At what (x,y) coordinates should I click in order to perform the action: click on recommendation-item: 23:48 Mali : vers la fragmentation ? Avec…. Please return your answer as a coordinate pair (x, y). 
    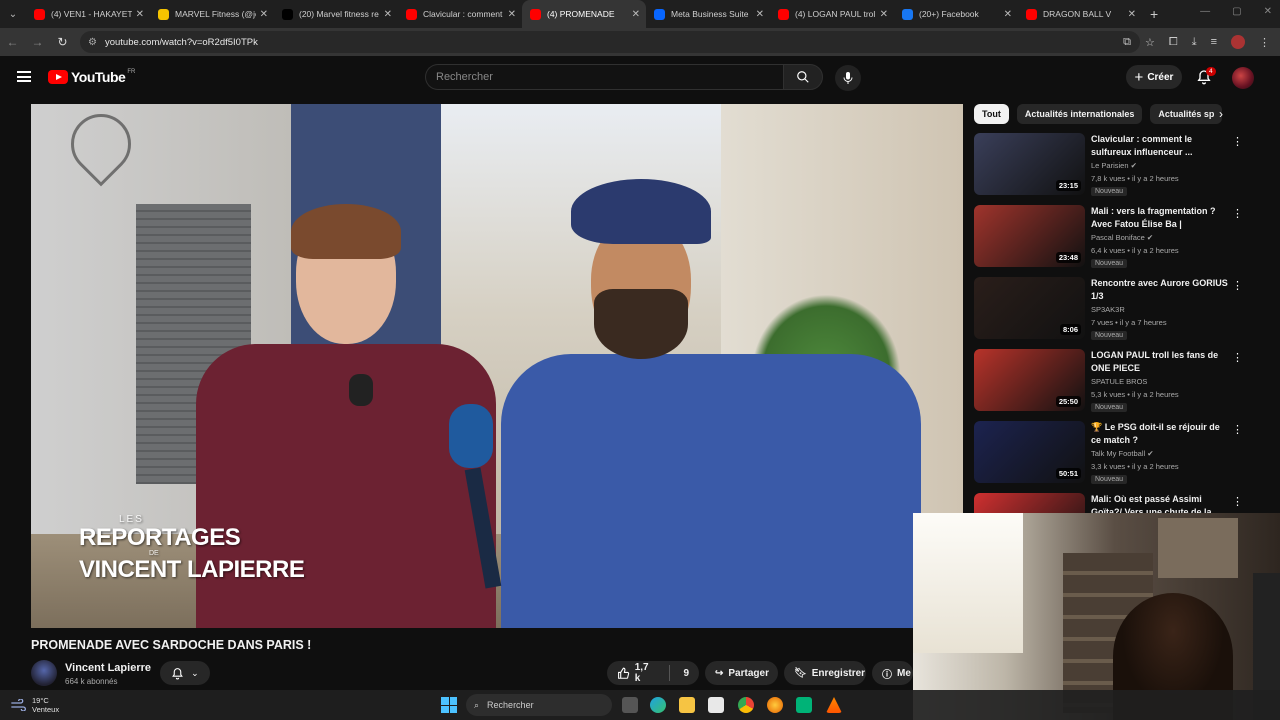
    Looking at the image, I should click on (1109, 238).